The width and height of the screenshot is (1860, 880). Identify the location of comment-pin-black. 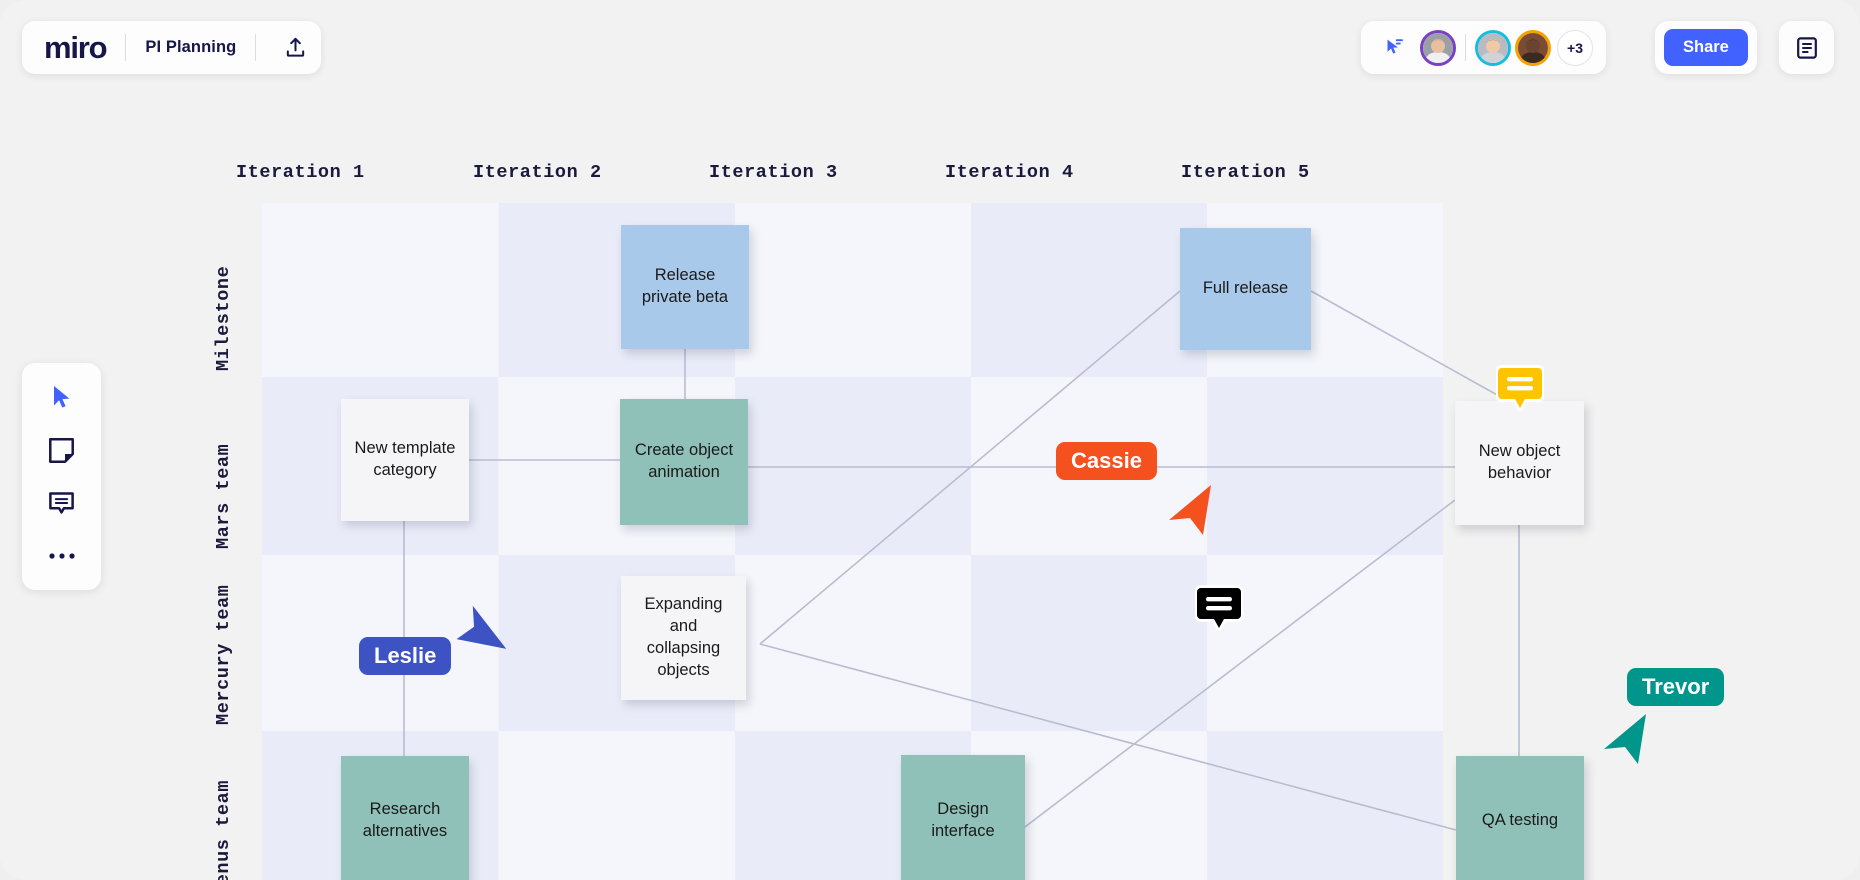
(1219, 612).